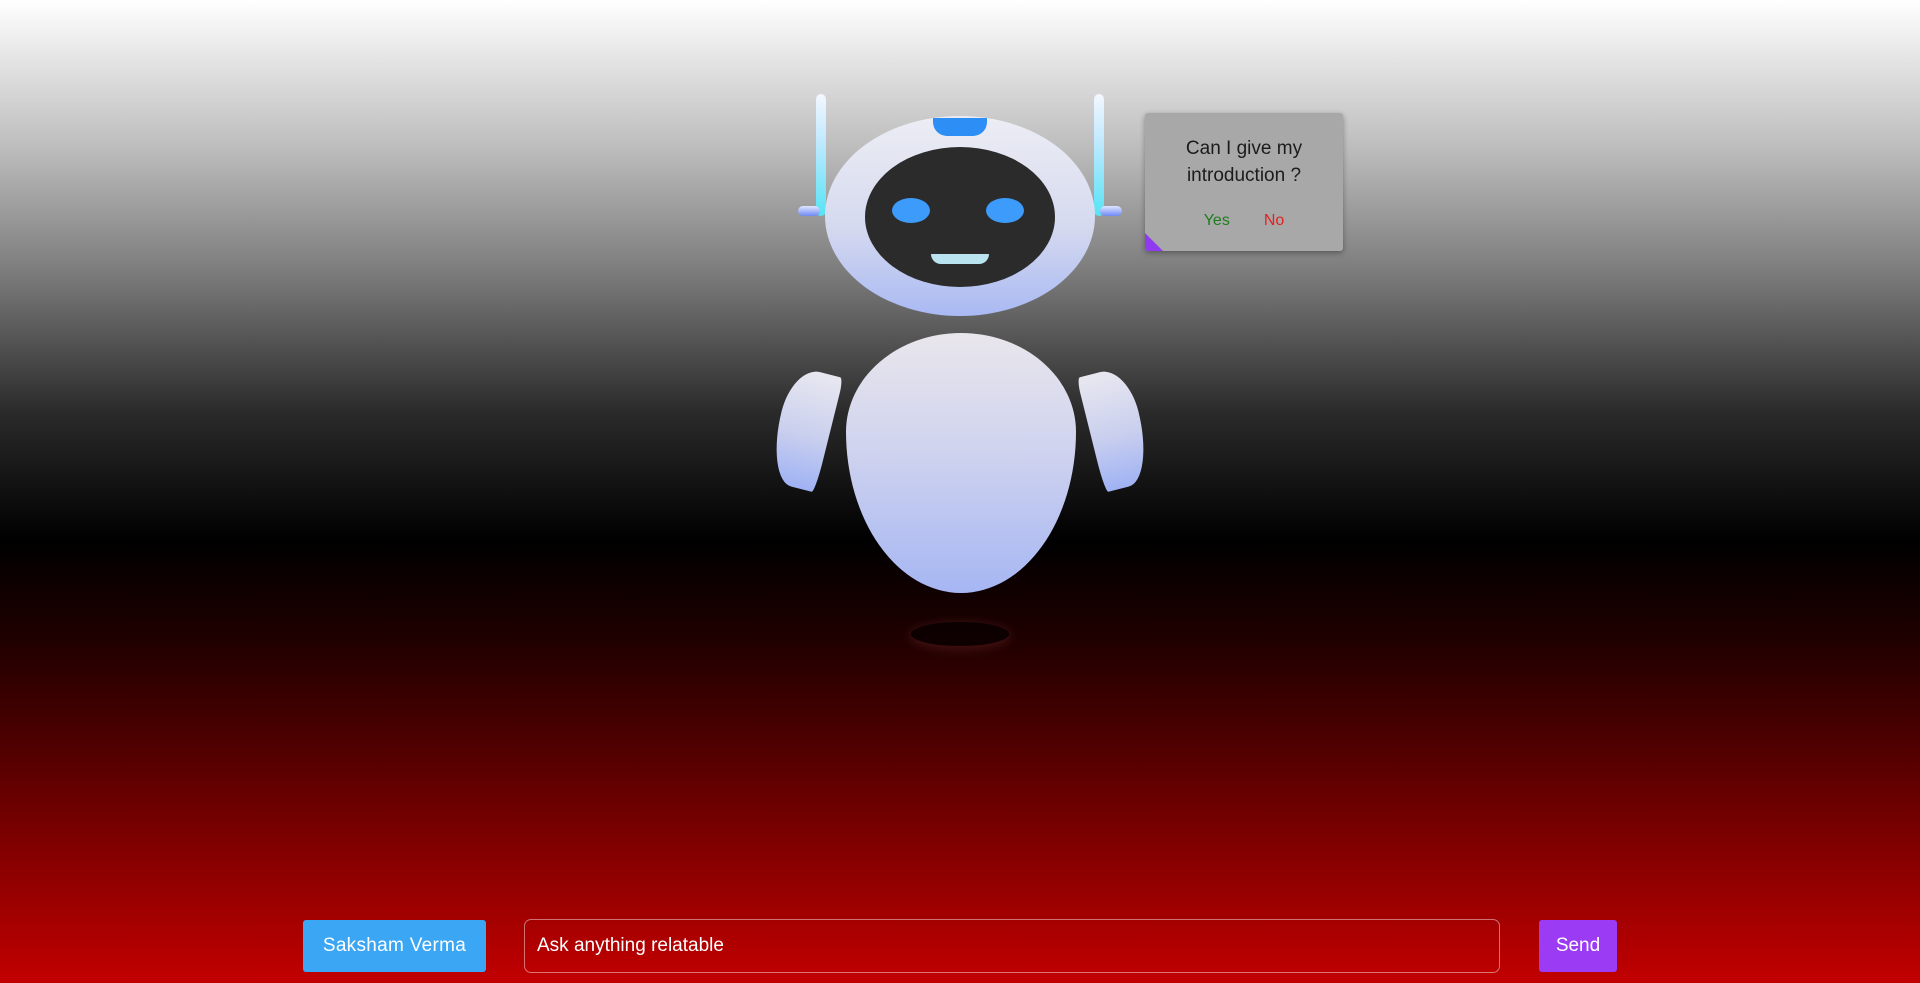  Describe the element at coordinates (1116, 429) in the screenshot. I see `robot-right-arm` at that location.